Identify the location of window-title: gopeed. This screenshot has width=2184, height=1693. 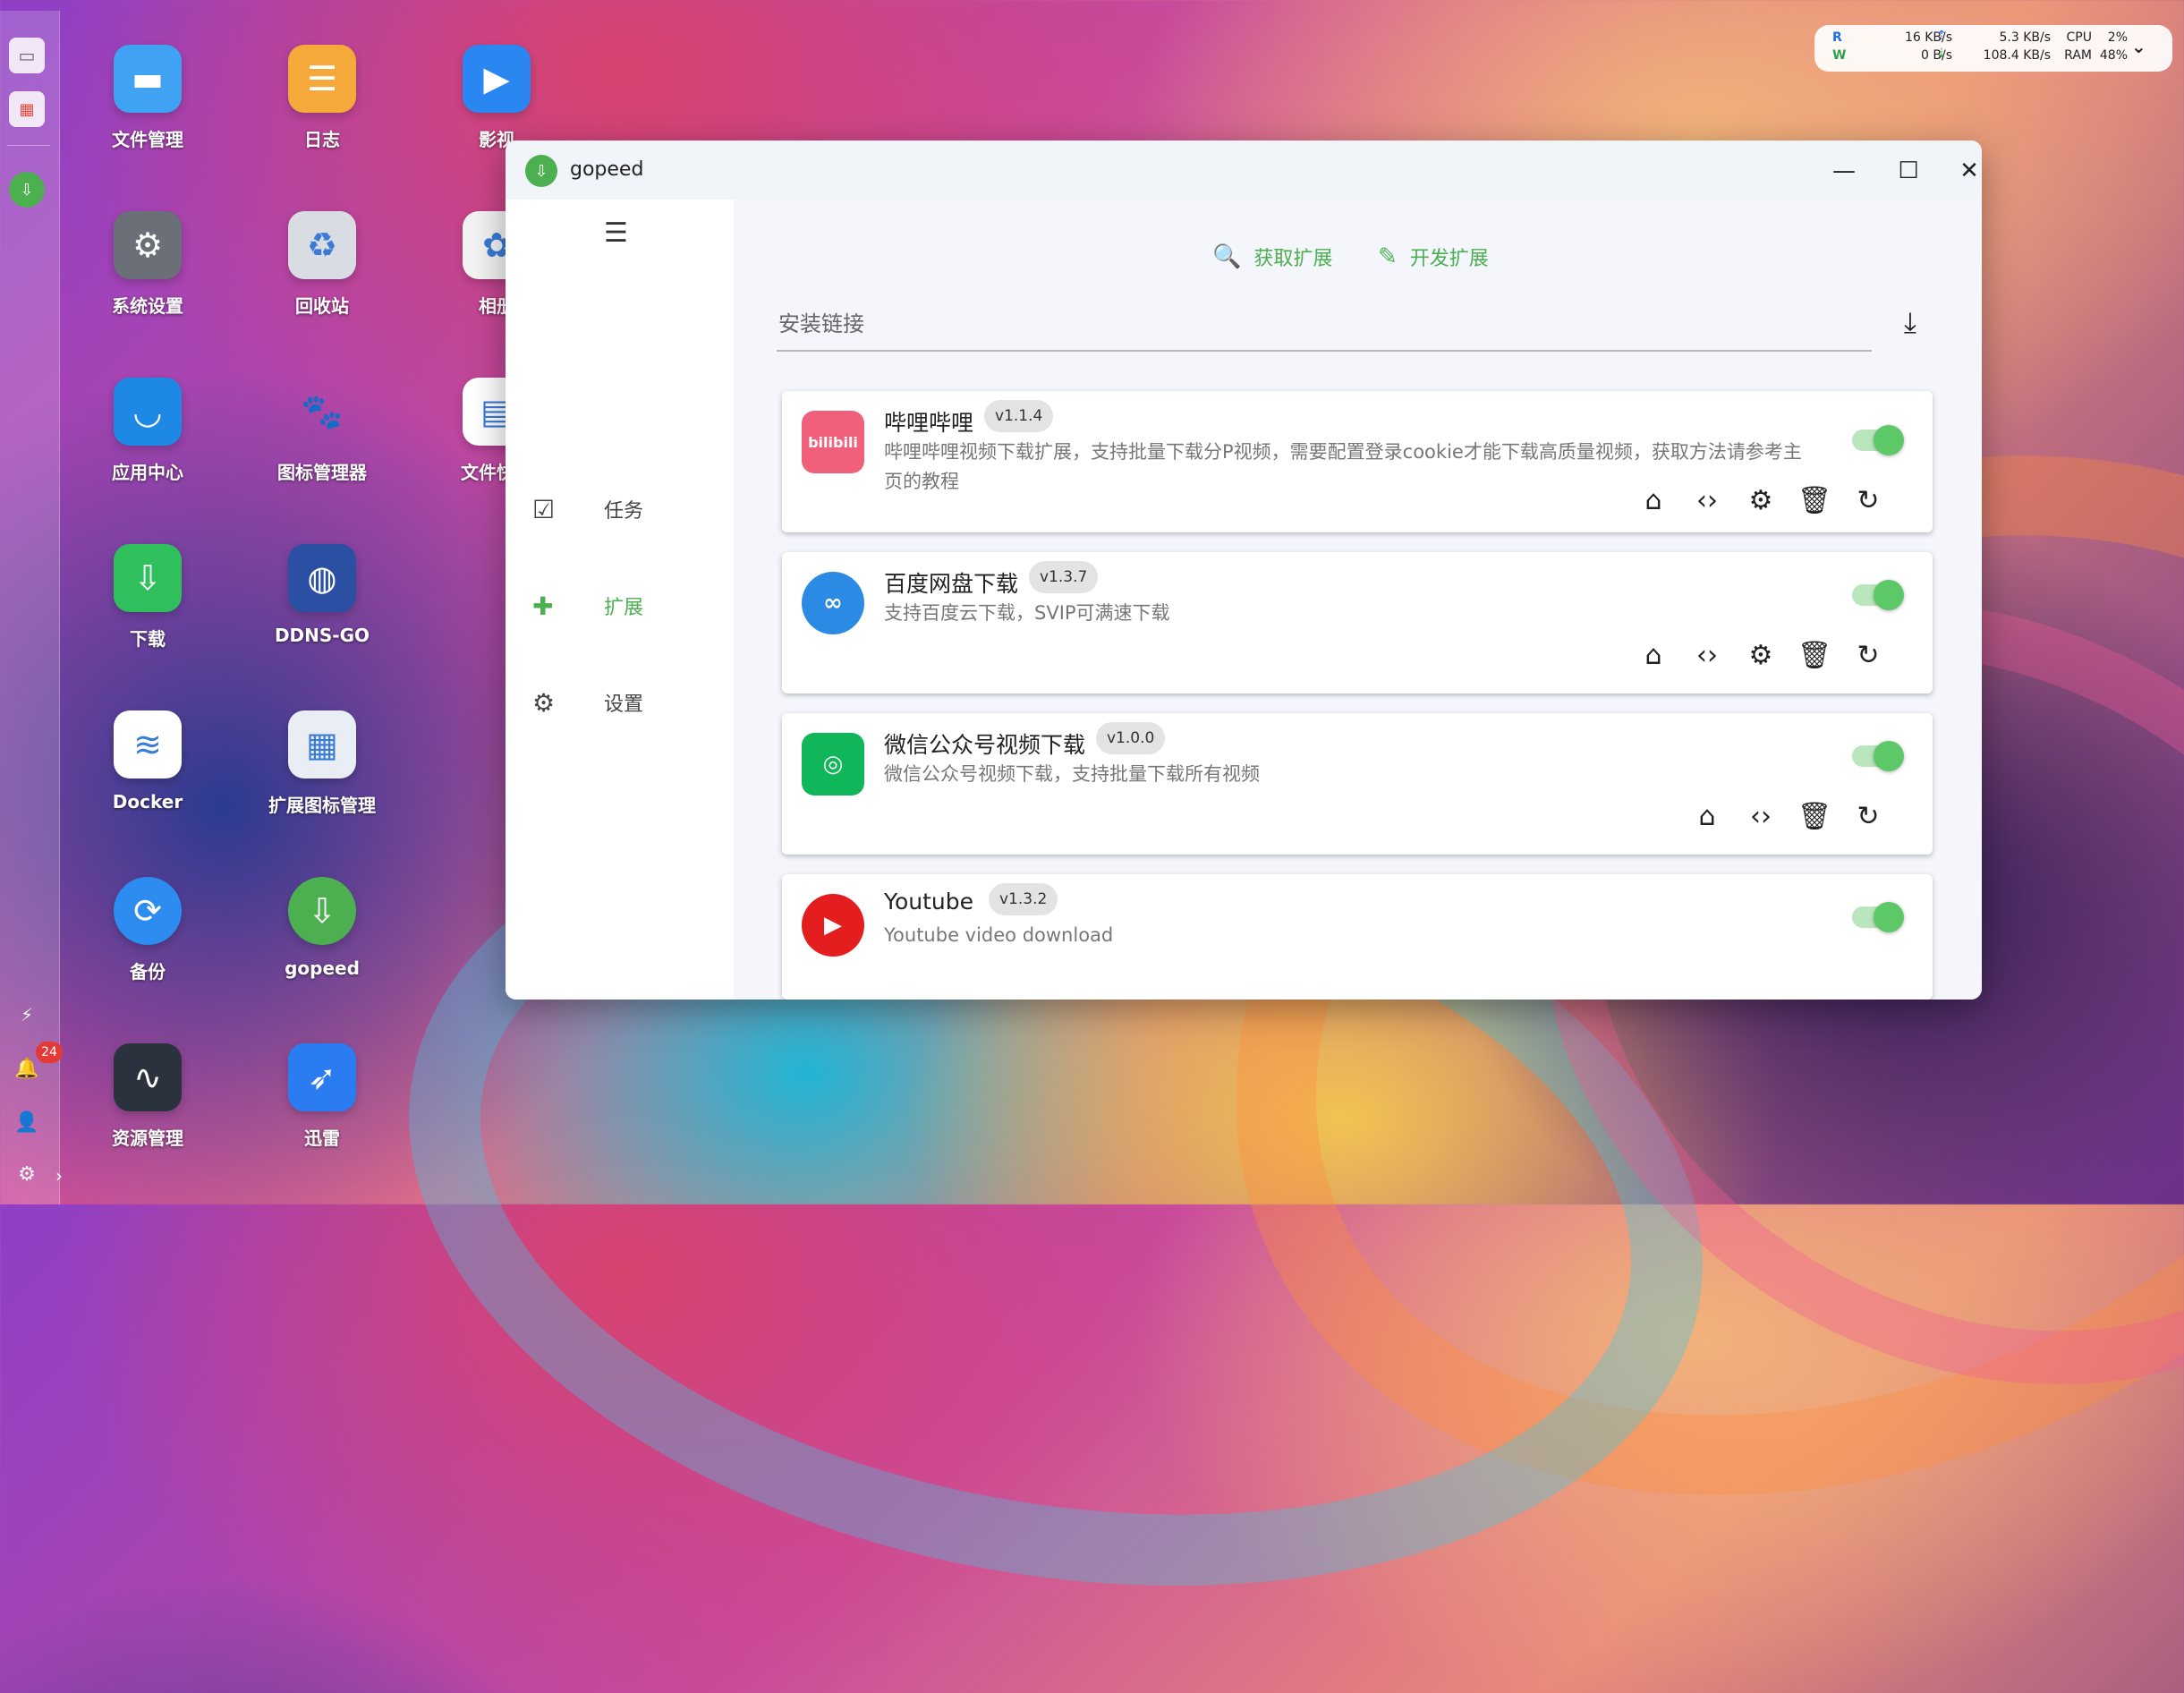
(607, 169).